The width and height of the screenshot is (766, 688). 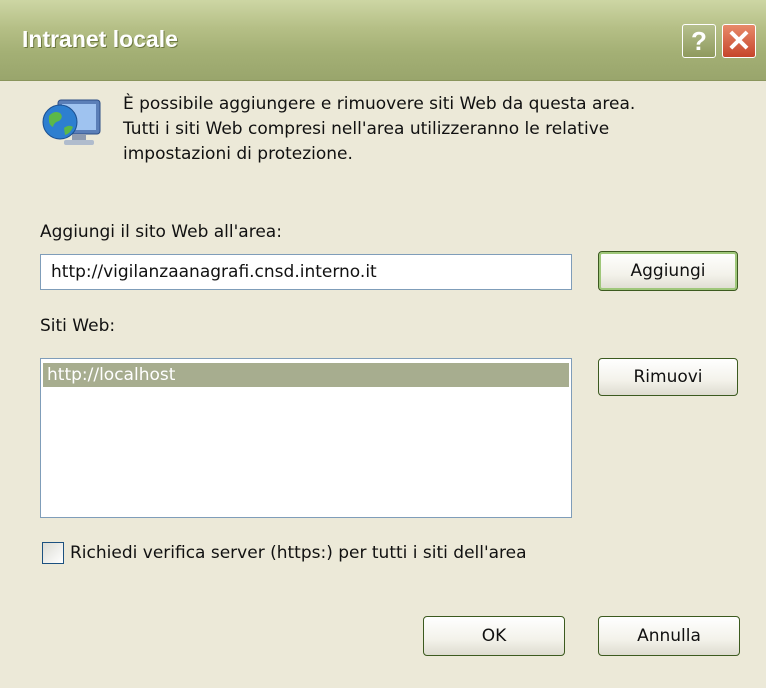 I want to click on add-site-label: Aggiungi il sito Web all'area:, so click(x=161, y=232).